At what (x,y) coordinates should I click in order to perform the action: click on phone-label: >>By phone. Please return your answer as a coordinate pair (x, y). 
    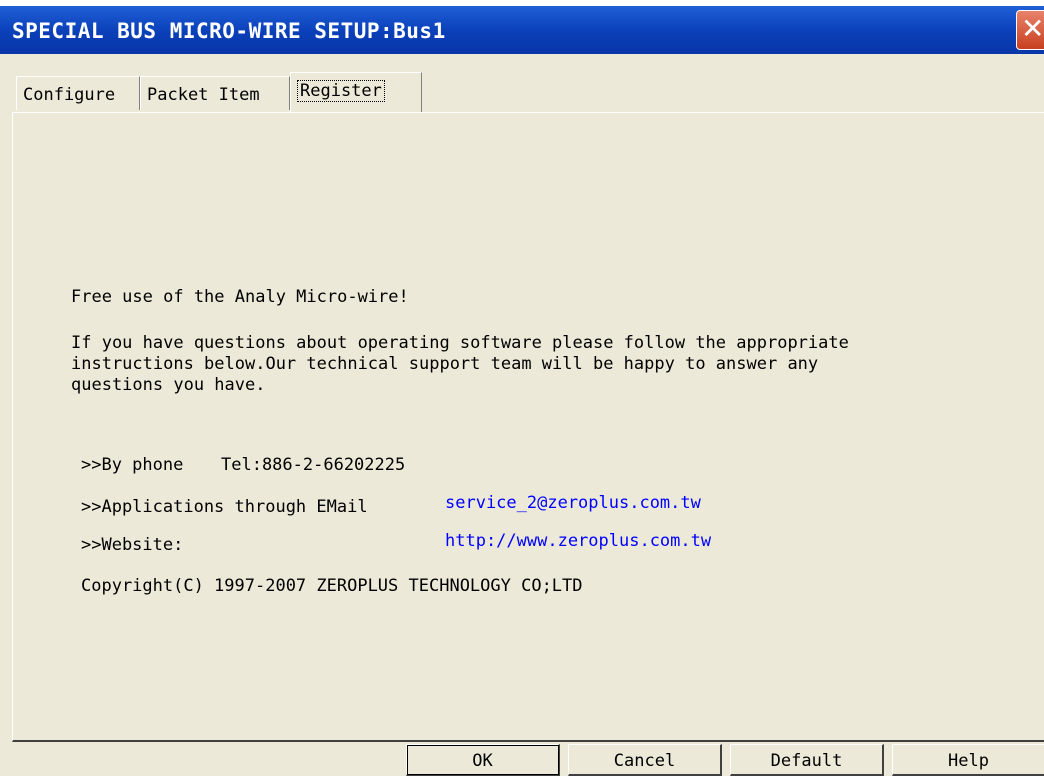
    Looking at the image, I should click on (132, 465).